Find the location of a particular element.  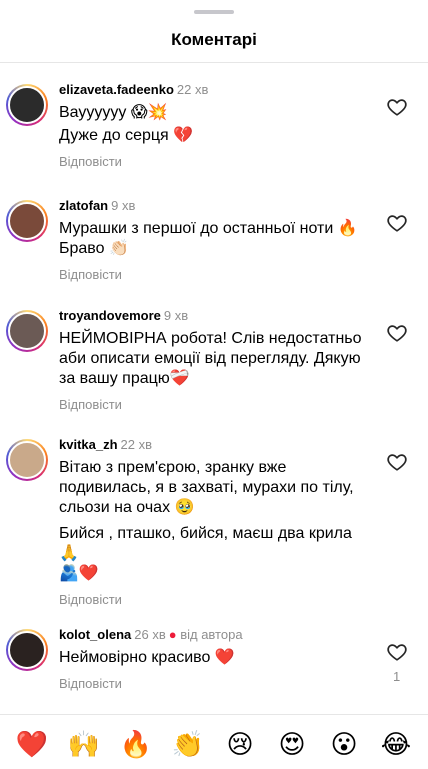

reaction-clap: 👏 is located at coordinates (188, 744).